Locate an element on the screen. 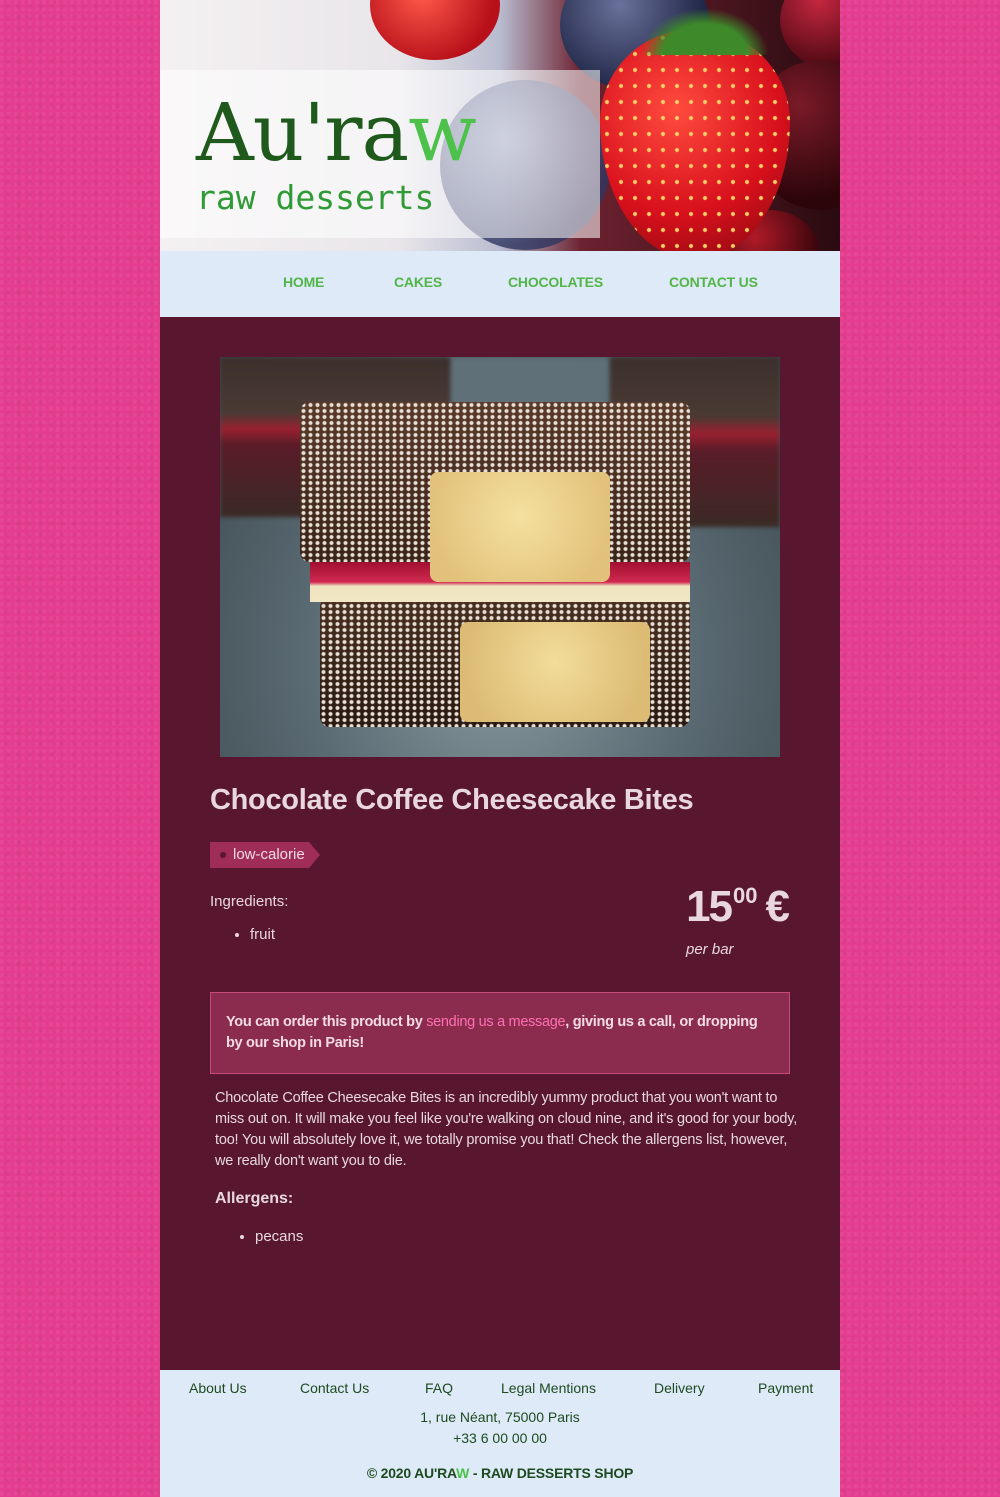  ingredients-label: Ingredients: is located at coordinates (249, 901).